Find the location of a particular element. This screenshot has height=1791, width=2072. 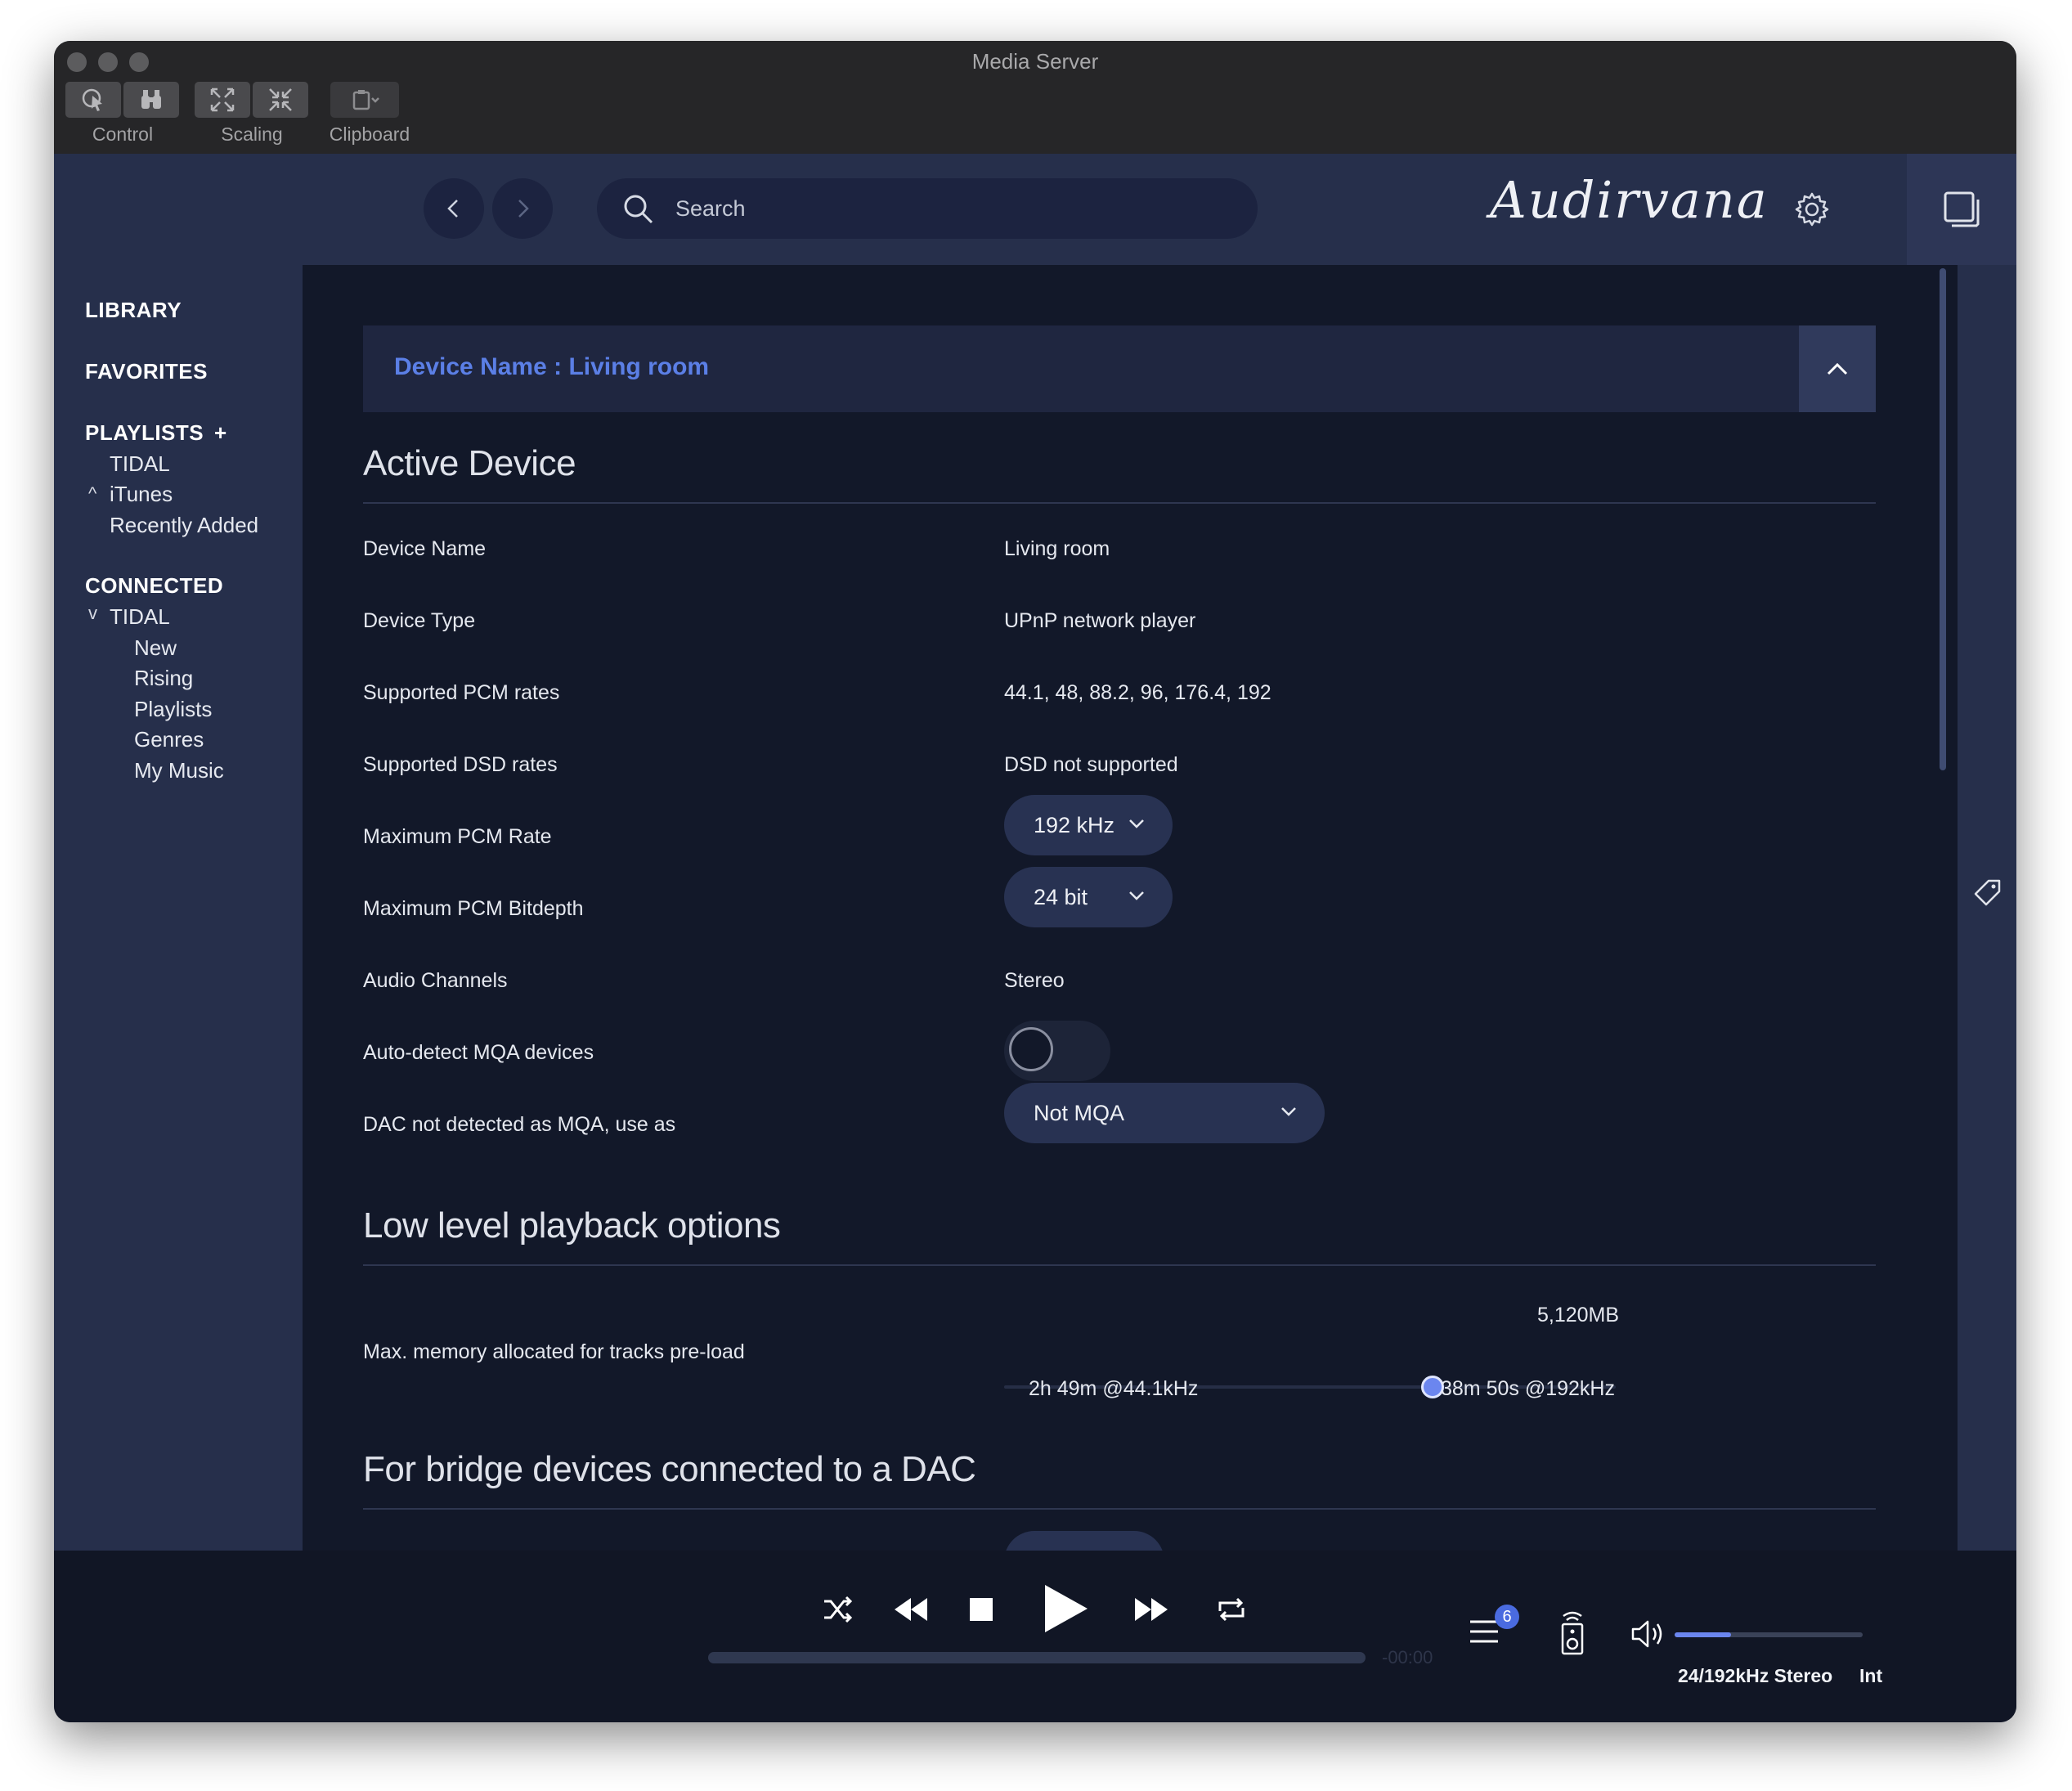

sidebar-item-rising: Rising is located at coordinates (164, 678).